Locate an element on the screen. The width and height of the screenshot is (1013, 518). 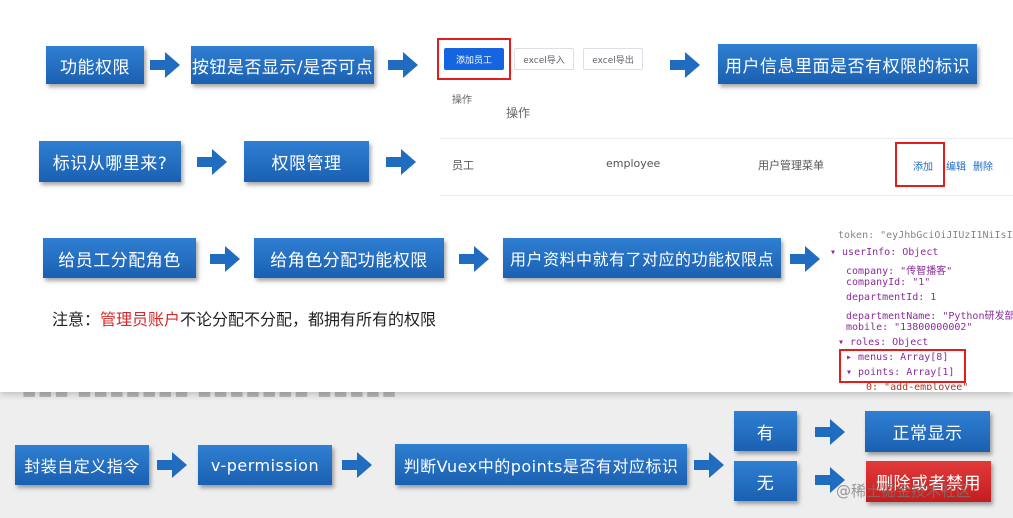
excel-import-button: excel导入 is located at coordinates (544, 59).